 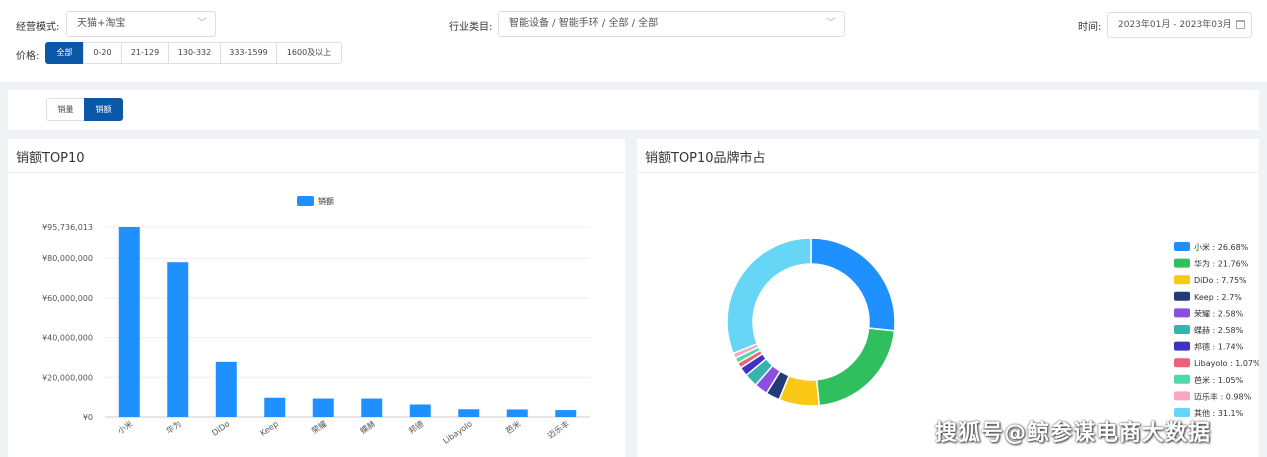 I want to click on price-option-21-129: 21-129, so click(x=145, y=53).